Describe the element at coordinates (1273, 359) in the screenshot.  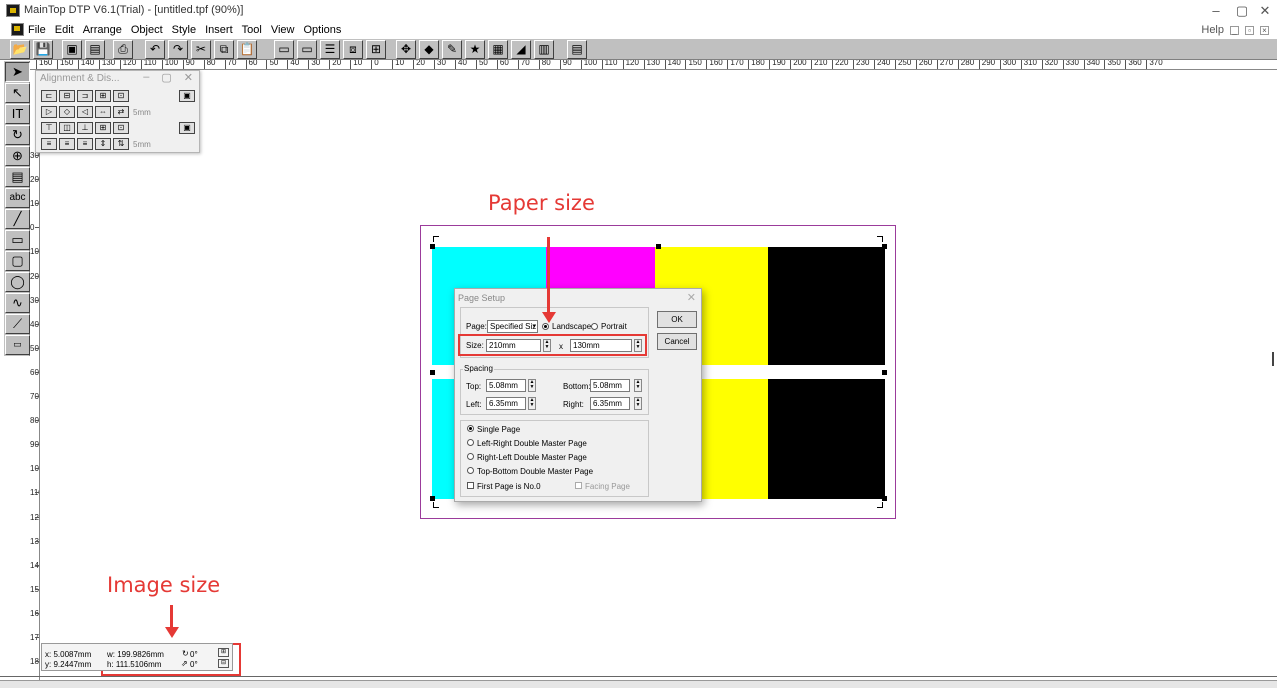
I see `scrollbar-thumb` at that location.